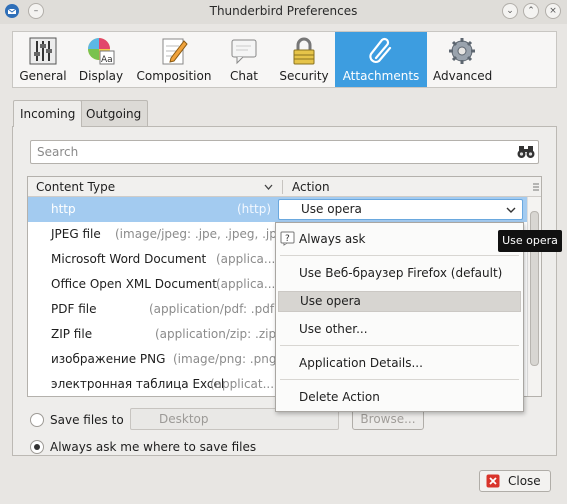  Describe the element at coordinates (37, 447) in the screenshot. I see `always-ask-radio` at that location.